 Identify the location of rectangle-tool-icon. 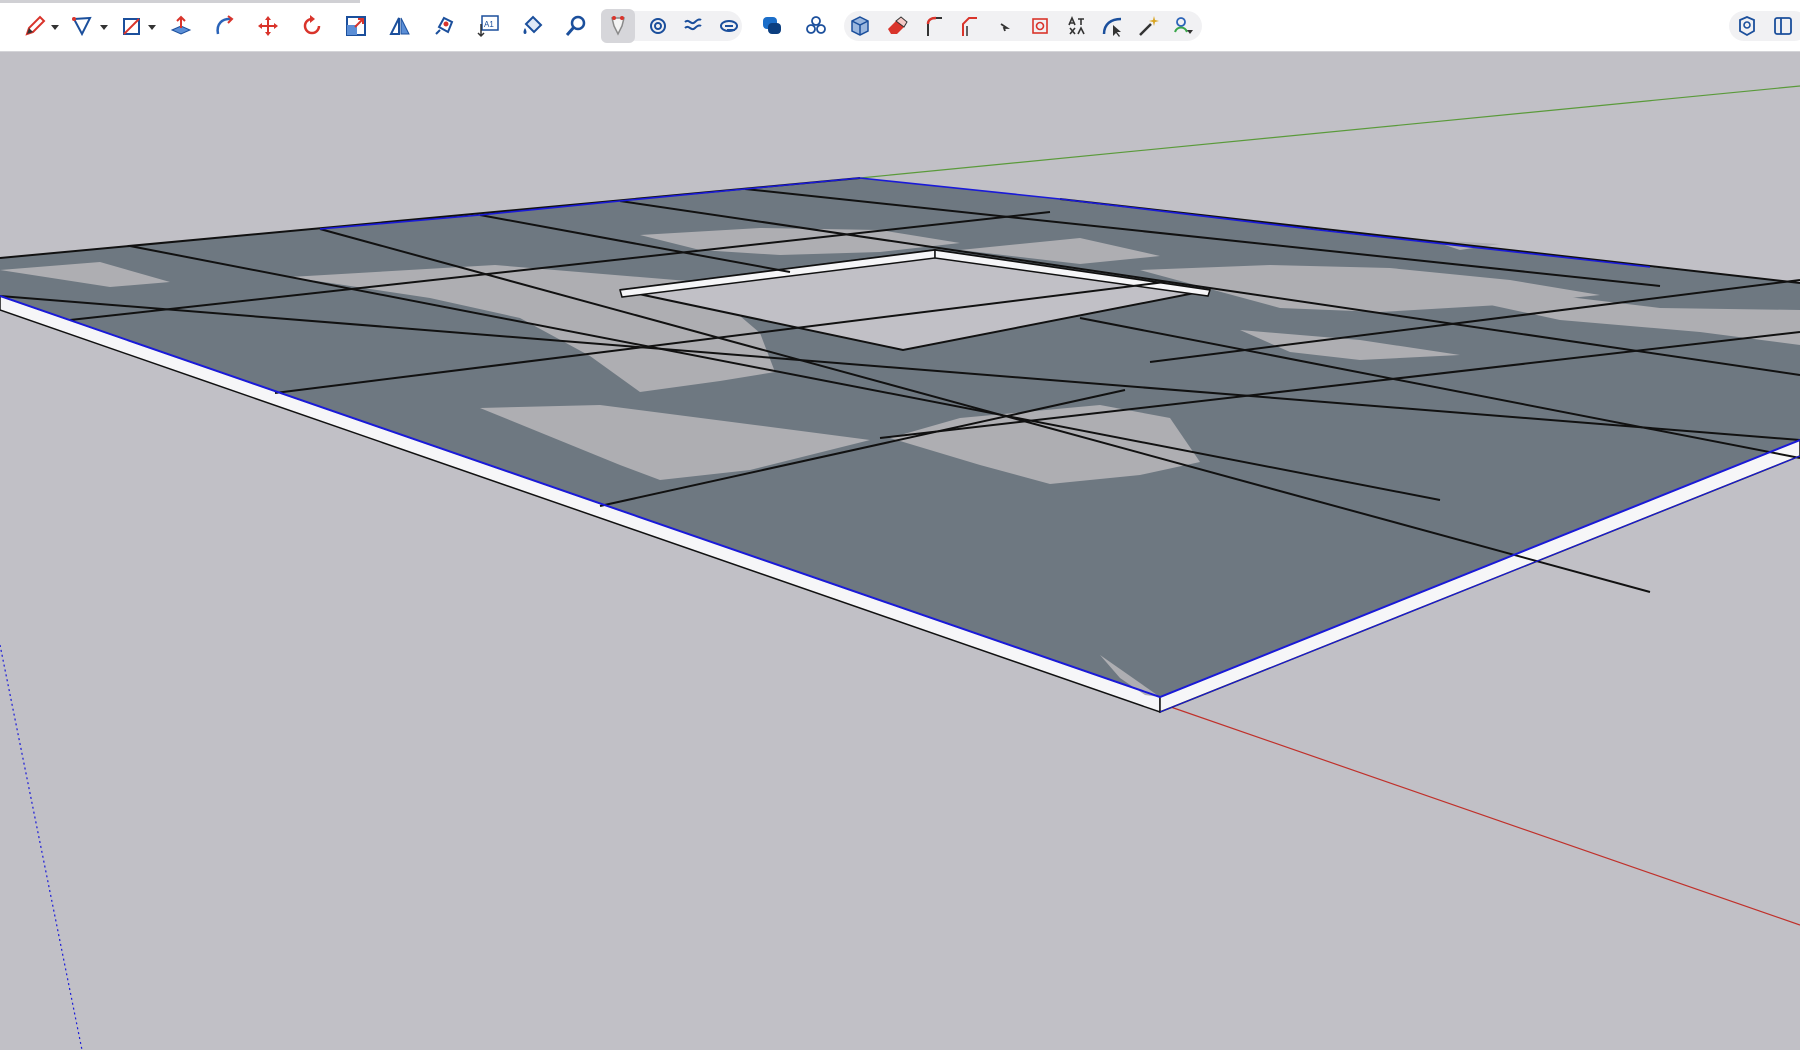
(131, 26).